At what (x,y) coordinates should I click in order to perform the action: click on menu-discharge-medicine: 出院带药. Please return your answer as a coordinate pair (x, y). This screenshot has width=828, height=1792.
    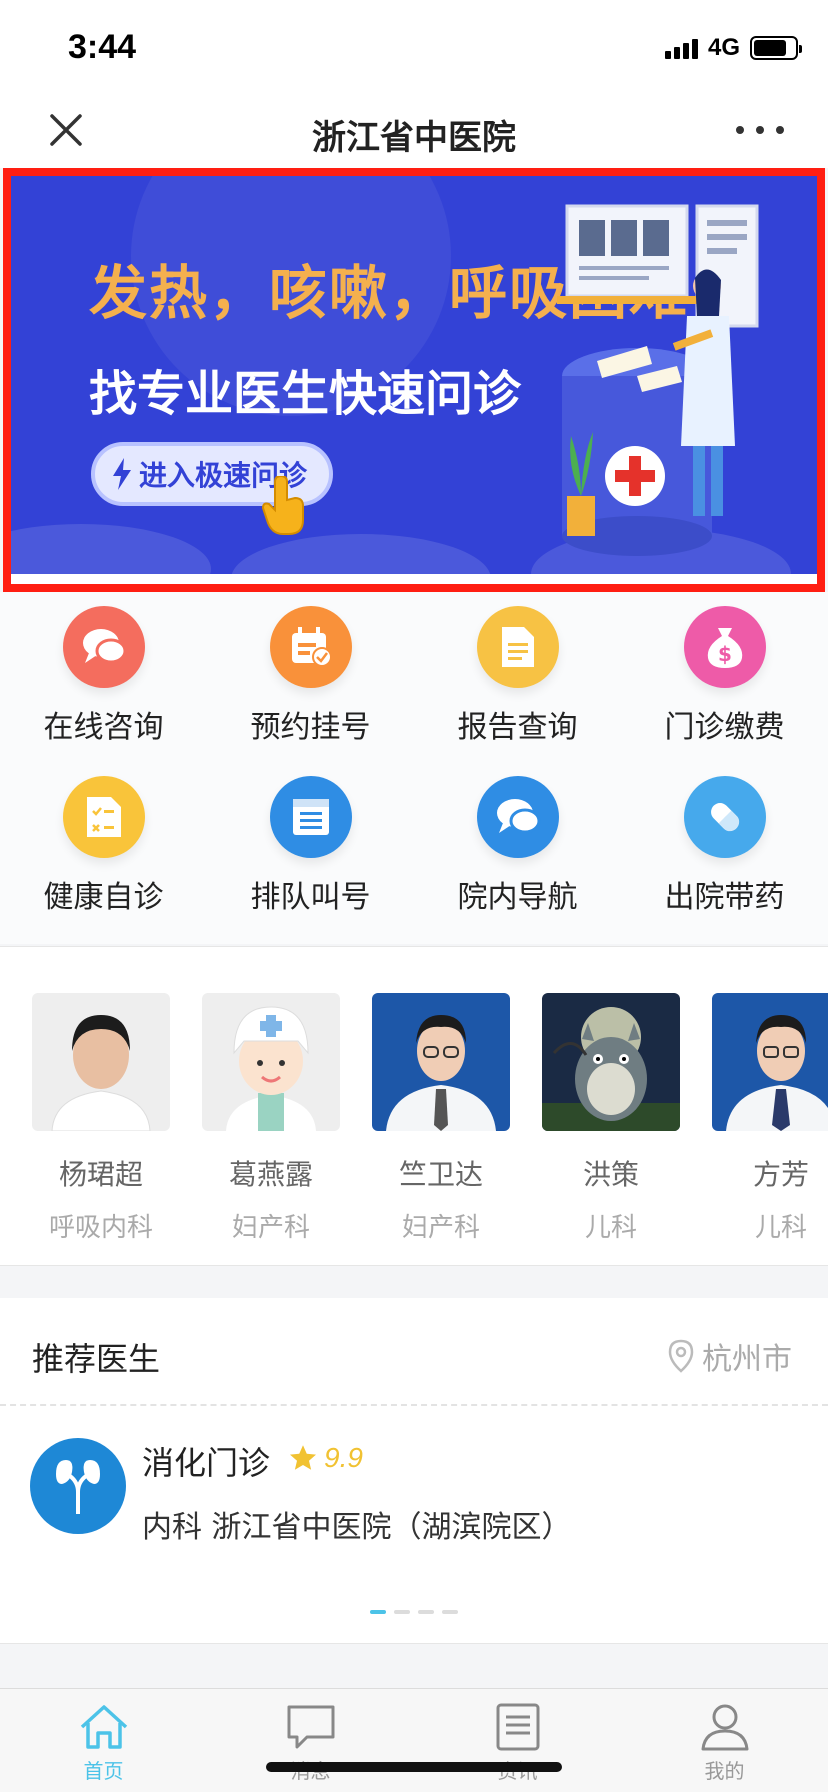
    Looking at the image, I should click on (724, 846).